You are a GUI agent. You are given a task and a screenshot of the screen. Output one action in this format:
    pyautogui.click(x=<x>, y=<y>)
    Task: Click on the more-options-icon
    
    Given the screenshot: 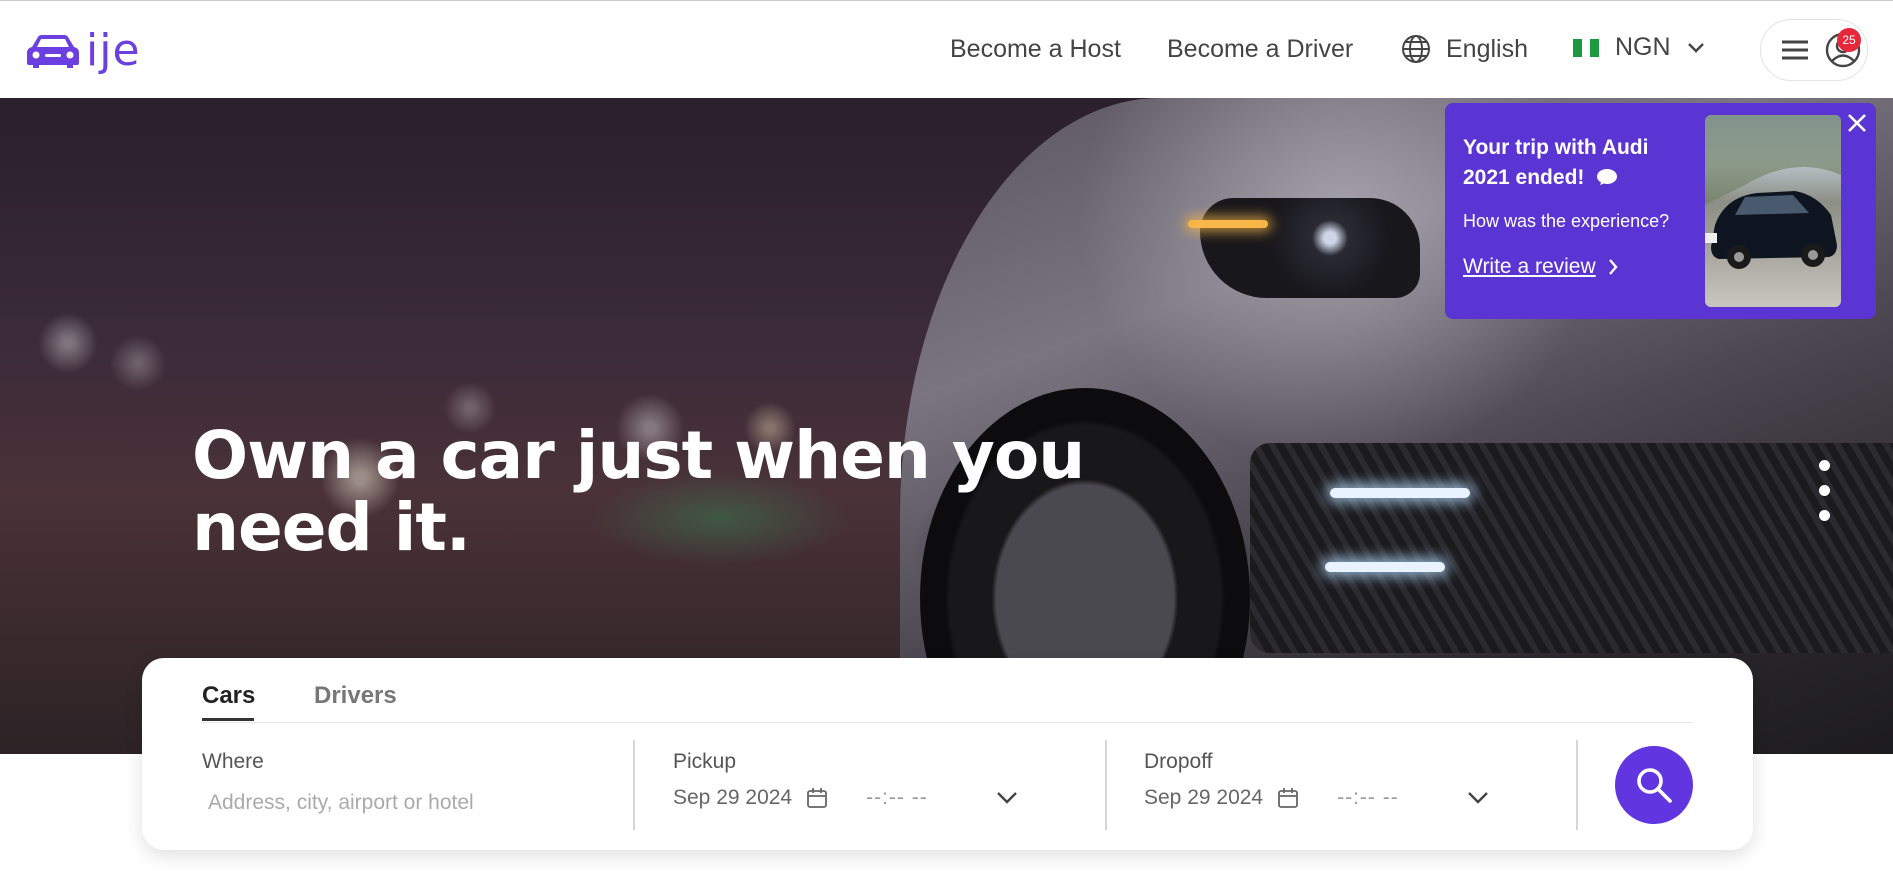 What is the action you would take?
    pyautogui.click(x=1824, y=490)
    